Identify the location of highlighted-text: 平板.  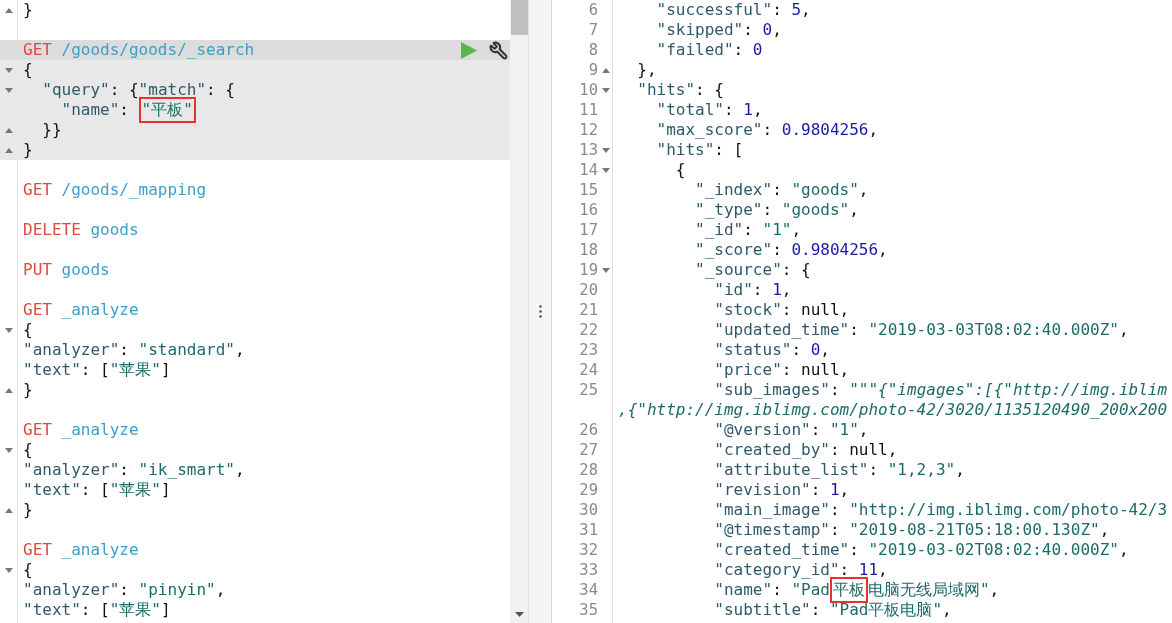
(848, 590).